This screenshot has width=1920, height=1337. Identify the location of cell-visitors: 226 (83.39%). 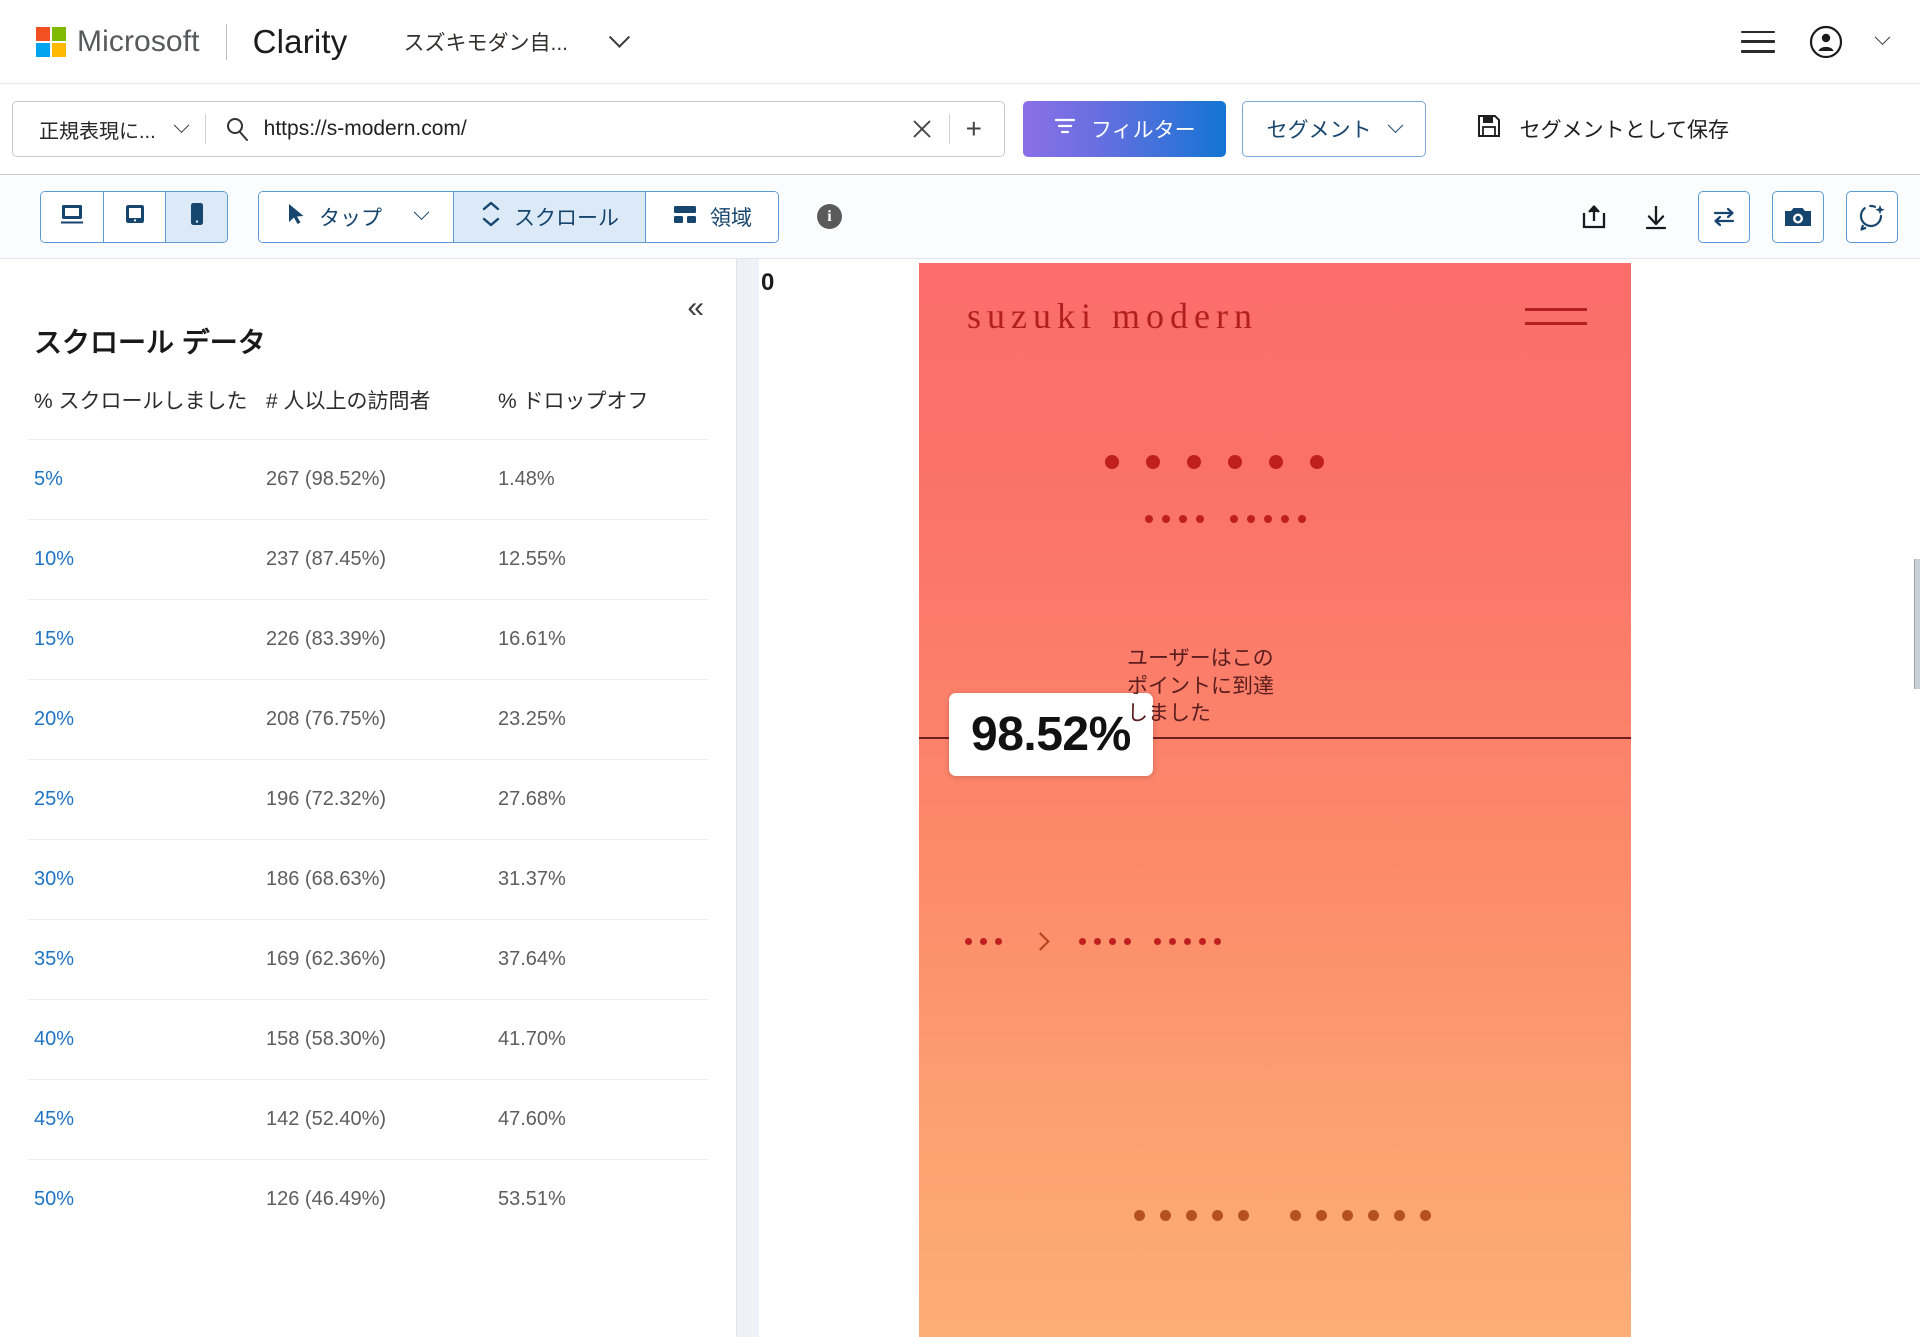
(376, 639).